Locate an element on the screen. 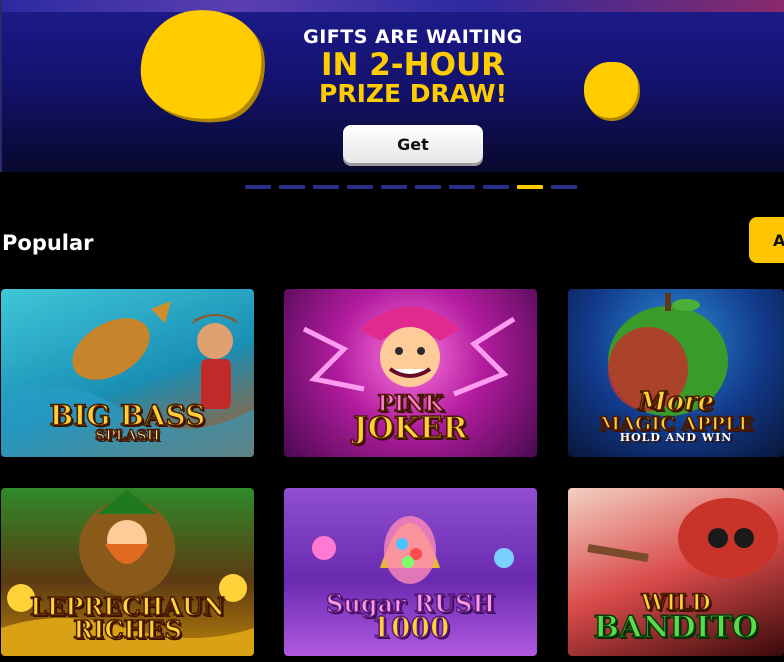  game-tile-leprechaun-riches: LEPRECHAUN RICHES is located at coordinates (127, 572).